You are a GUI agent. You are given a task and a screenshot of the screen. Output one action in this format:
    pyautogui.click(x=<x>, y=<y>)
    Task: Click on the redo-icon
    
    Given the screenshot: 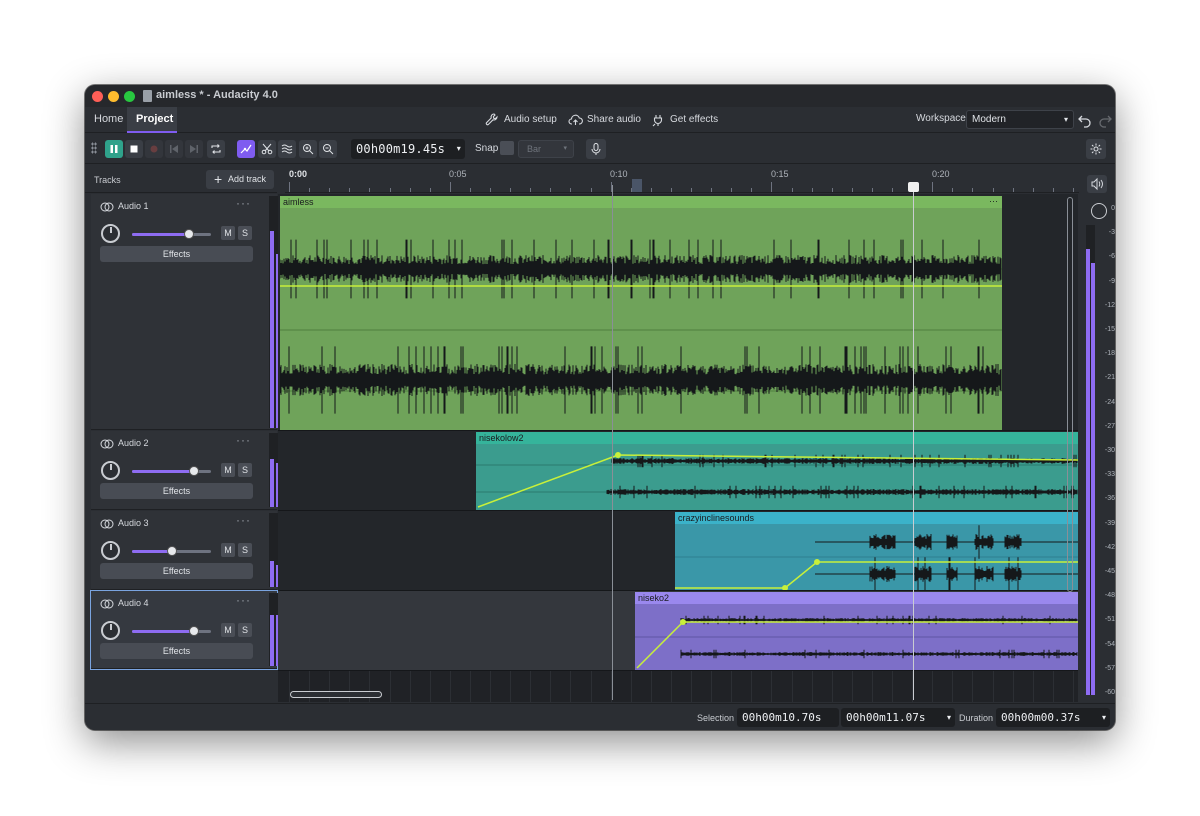 What is the action you would take?
    pyautogui.click(x=1105, y=120)
    